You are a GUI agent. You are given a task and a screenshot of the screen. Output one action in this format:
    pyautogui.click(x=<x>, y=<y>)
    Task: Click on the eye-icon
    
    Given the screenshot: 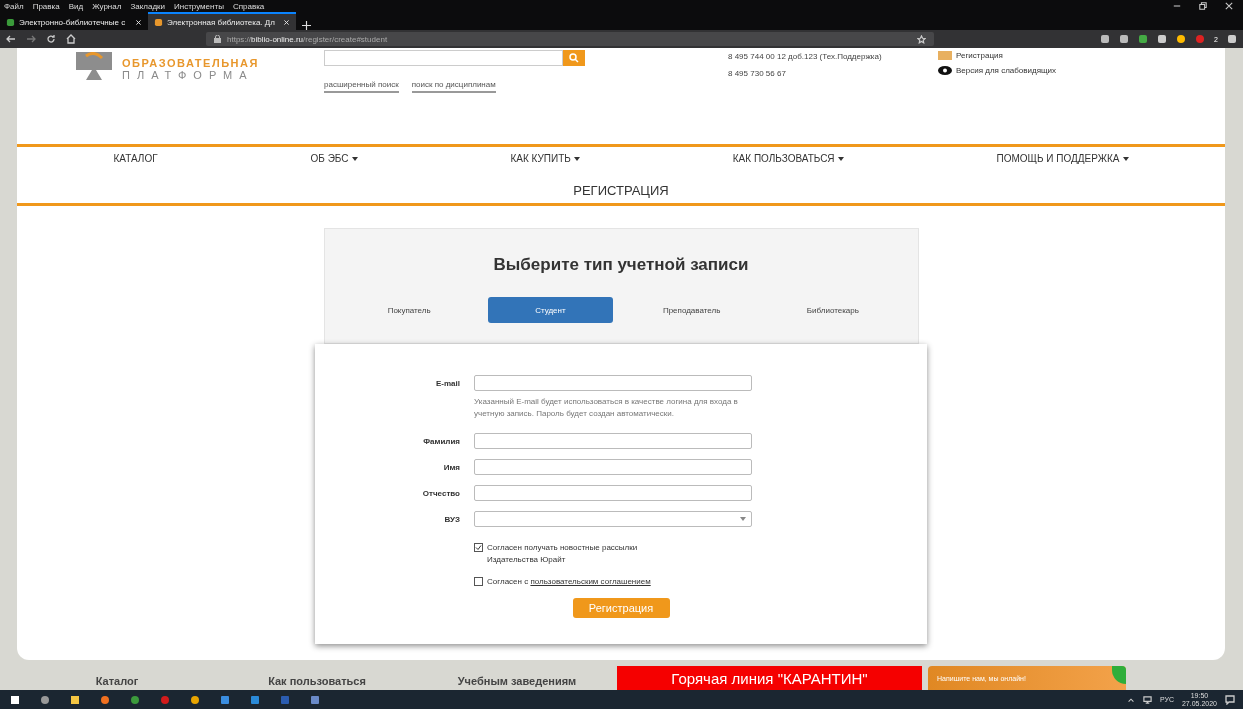 What is the action you would take?
    pyautogui.click(x=945, y=70)
    